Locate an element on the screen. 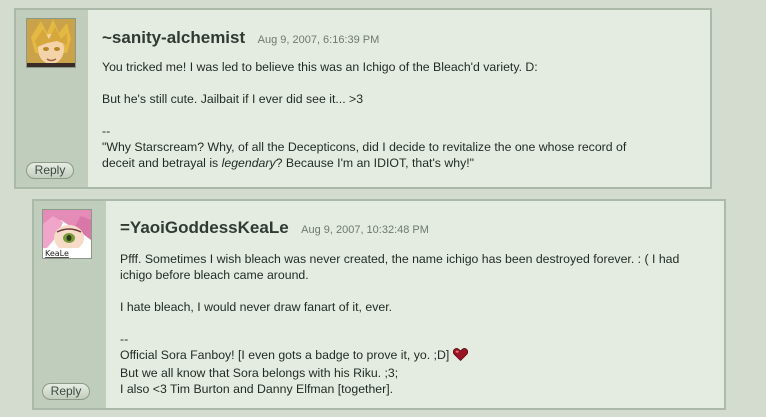 Image resolution: width=766 pixels, height=417 pixels. comment-sidebar: Reply is located at coordinates (52, 98).